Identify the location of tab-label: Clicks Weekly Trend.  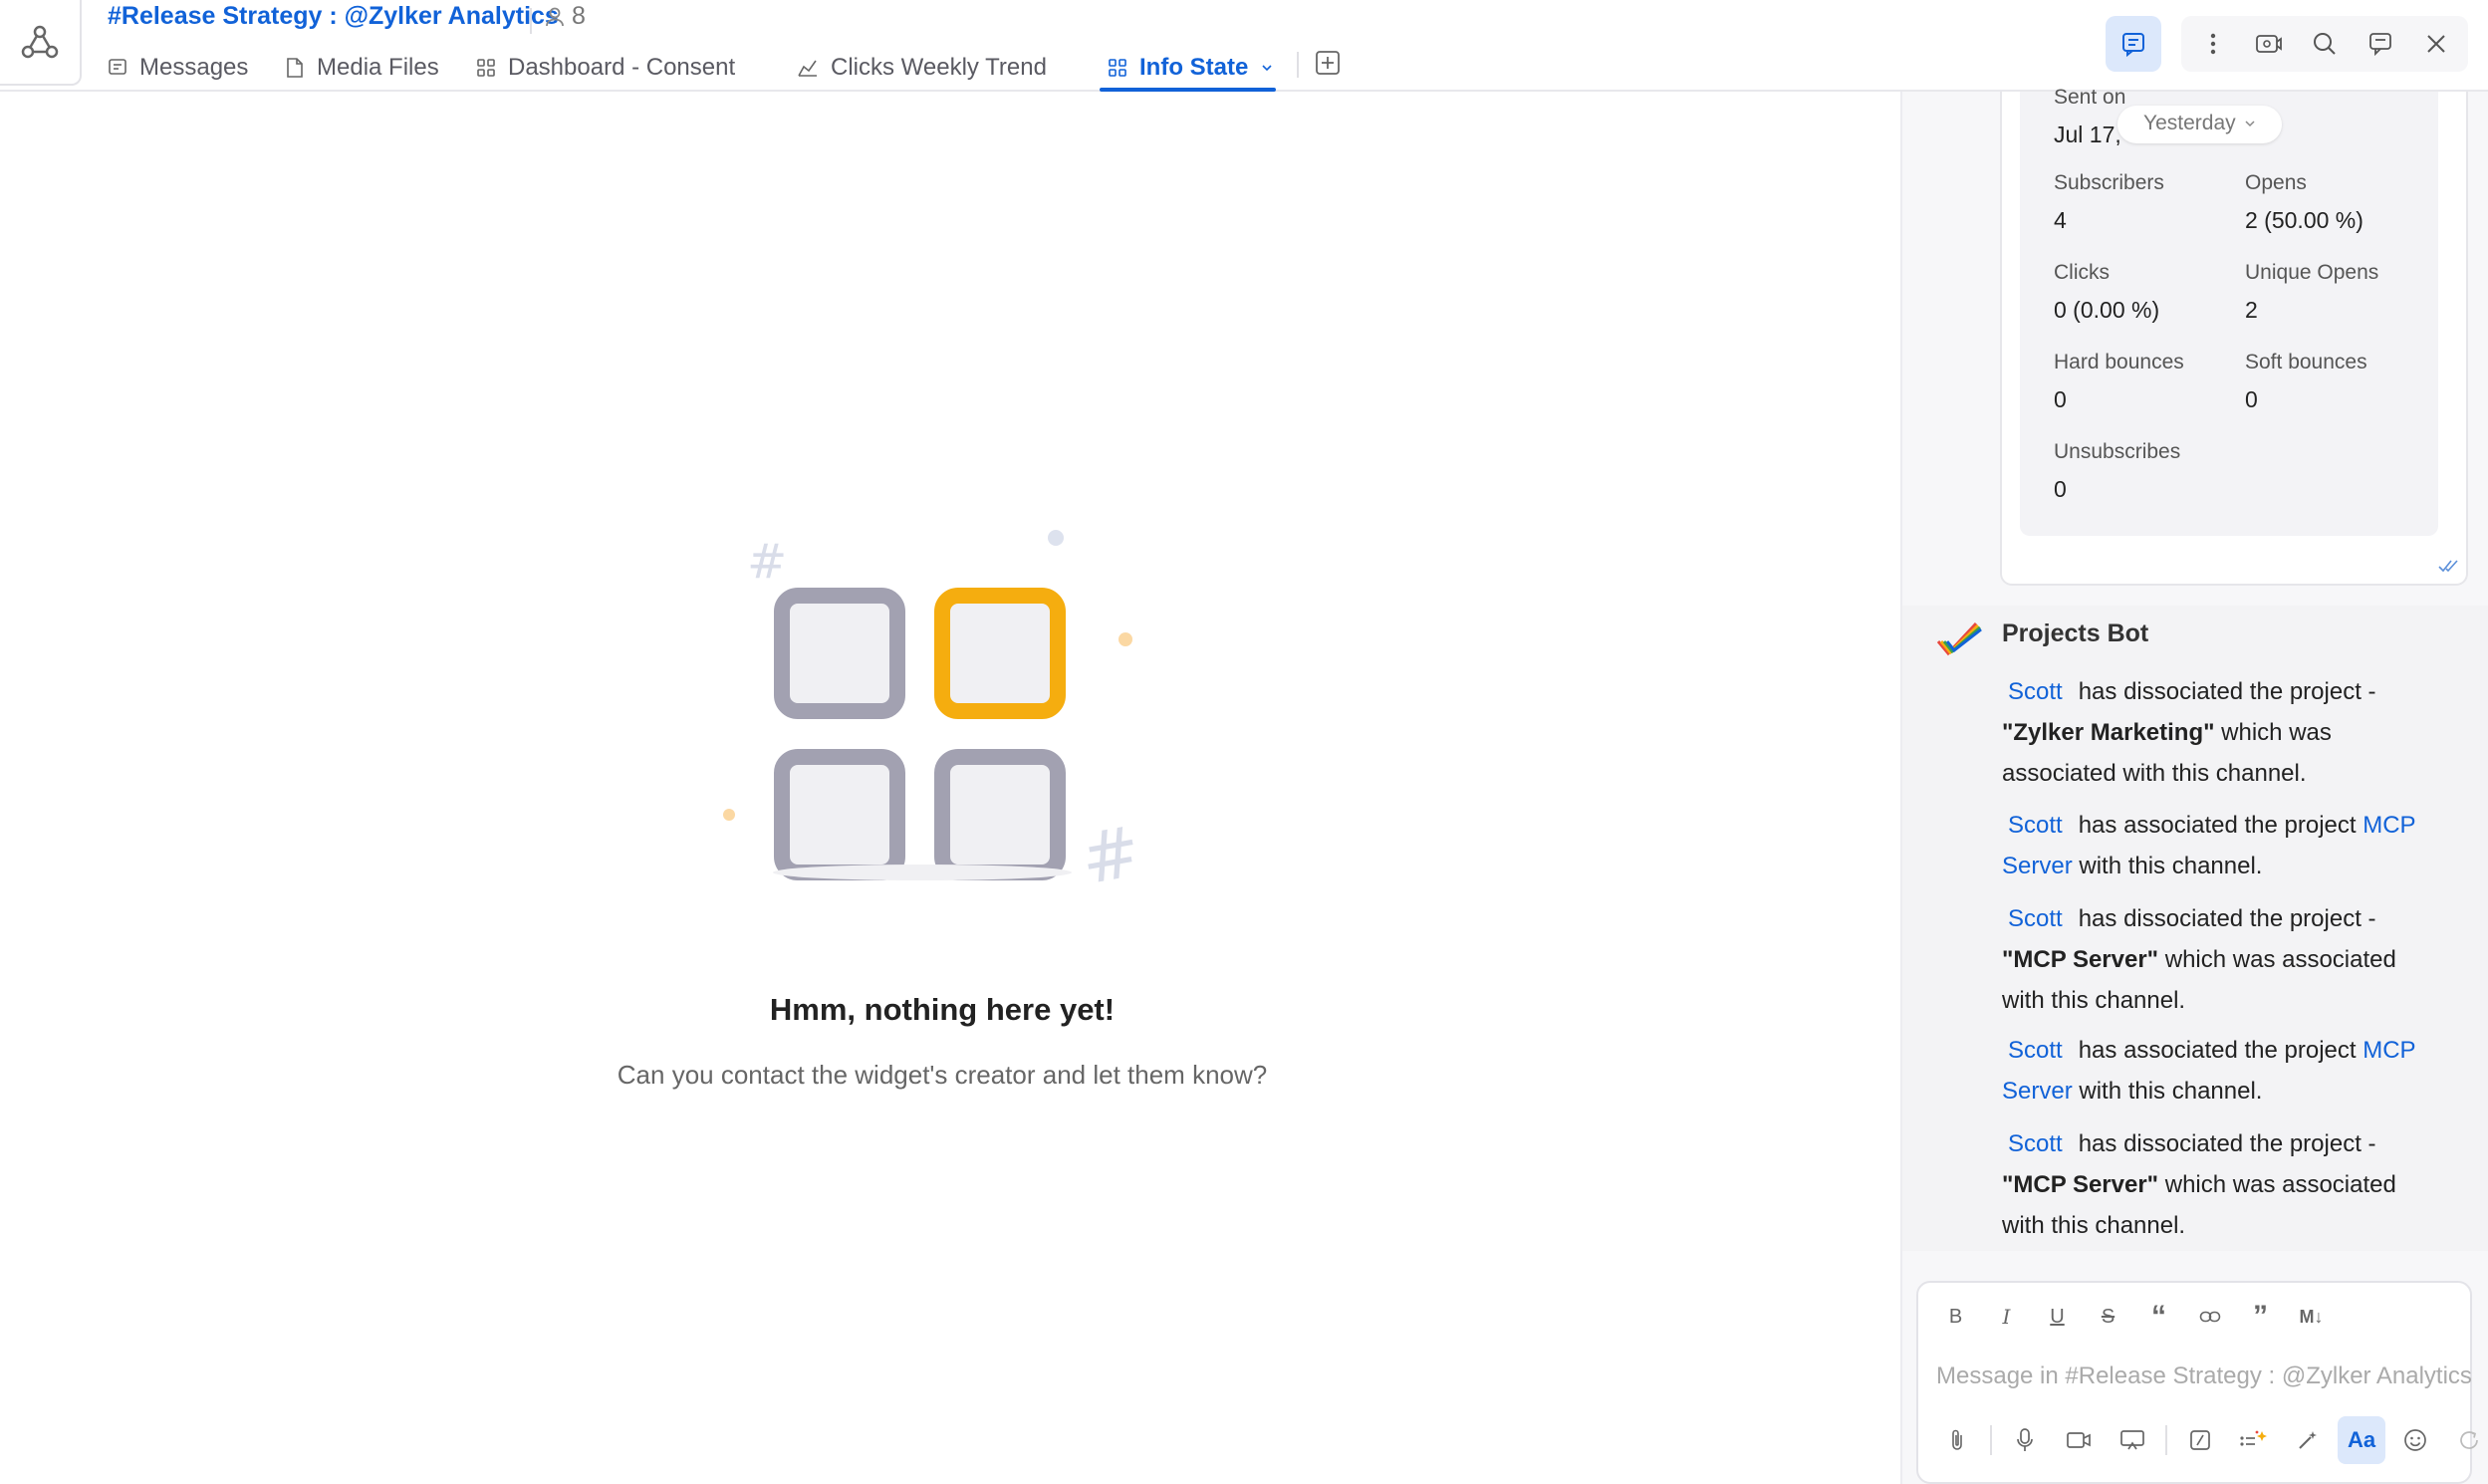
(939, 67).